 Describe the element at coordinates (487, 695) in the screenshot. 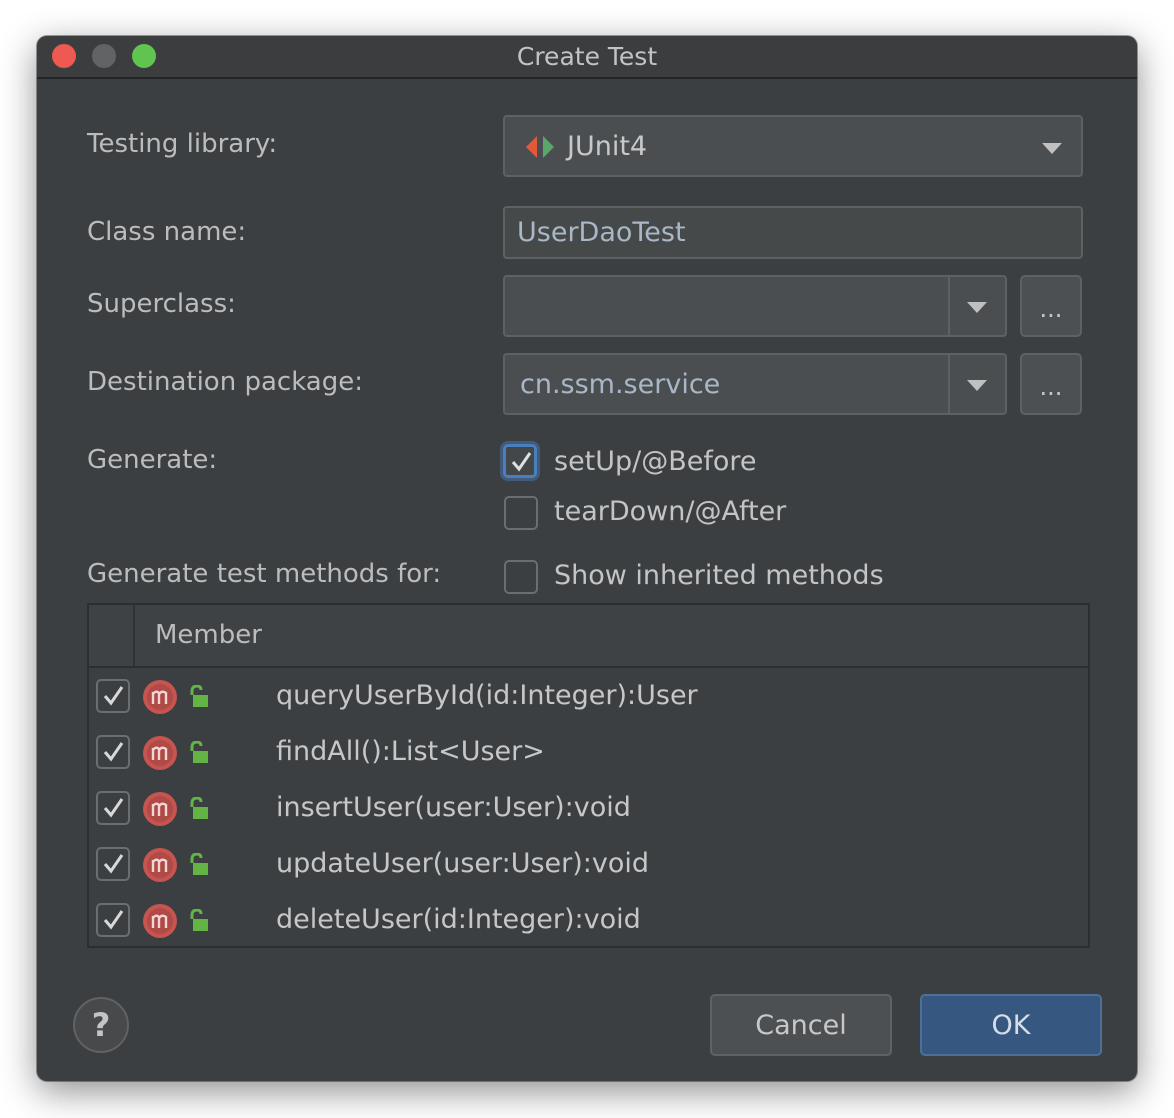

I see `member-signature: queryUserById(id:Integer):User` at that location.